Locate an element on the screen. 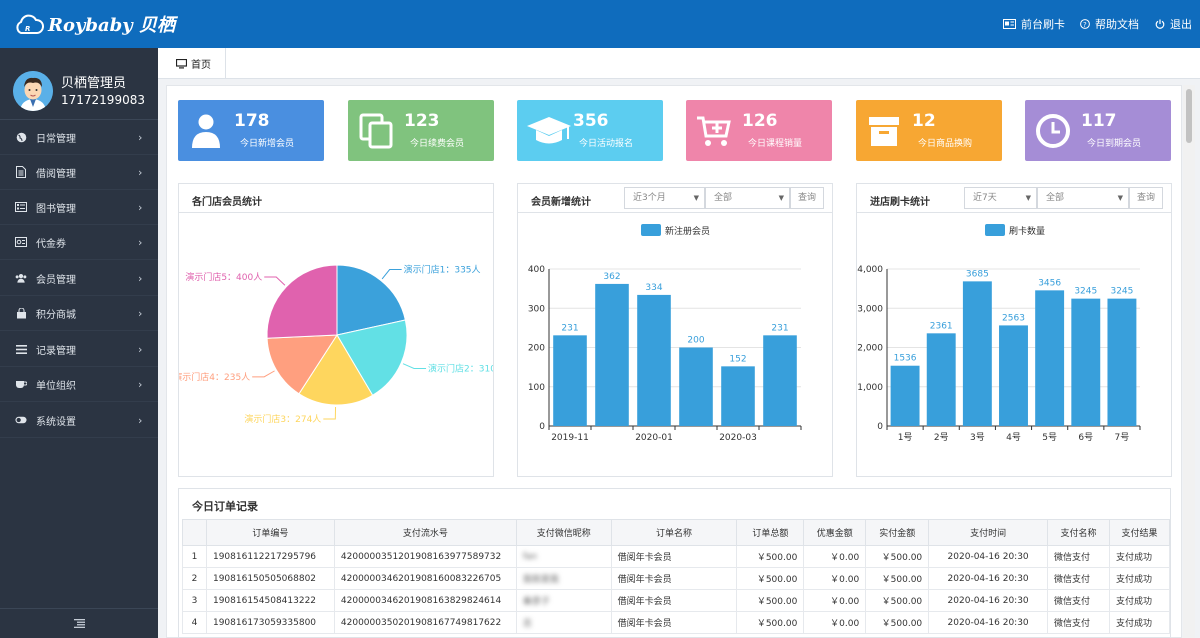  pie-slice is located at coordinates (302, 301).